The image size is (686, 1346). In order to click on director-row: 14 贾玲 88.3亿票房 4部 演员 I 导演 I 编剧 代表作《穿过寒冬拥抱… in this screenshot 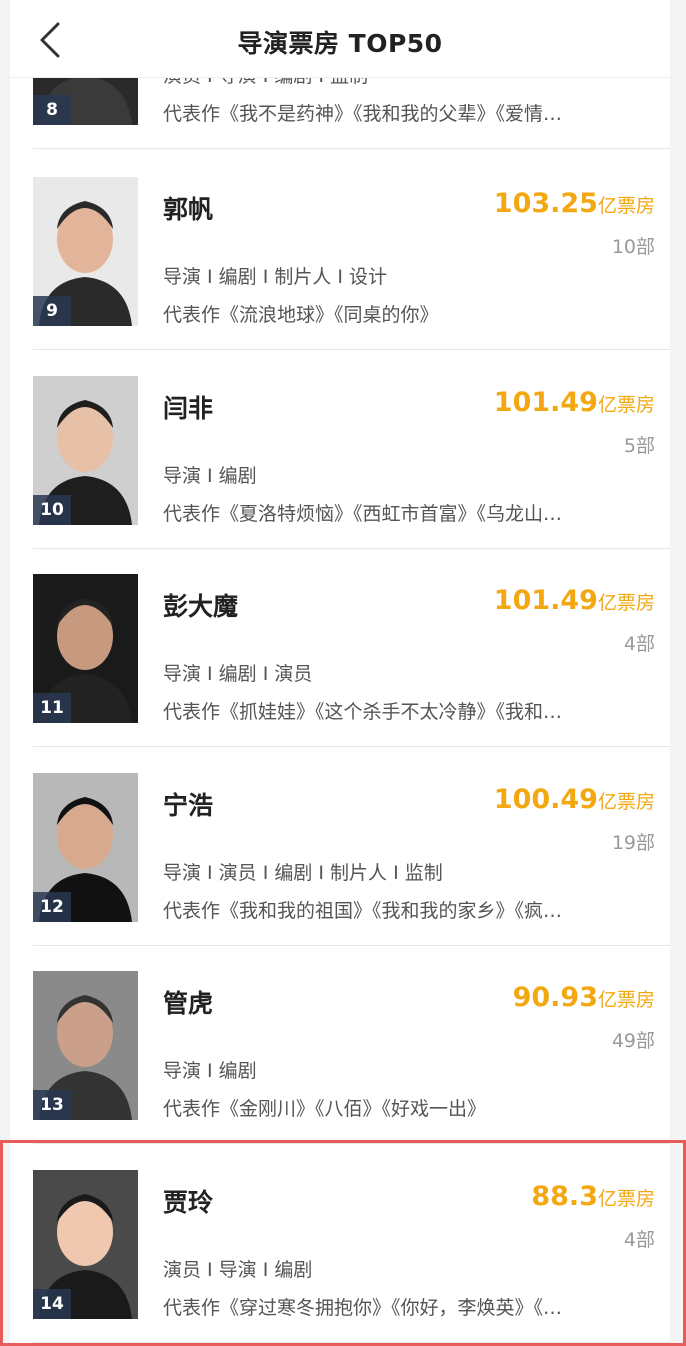, I will do `click(351, 1244)`.